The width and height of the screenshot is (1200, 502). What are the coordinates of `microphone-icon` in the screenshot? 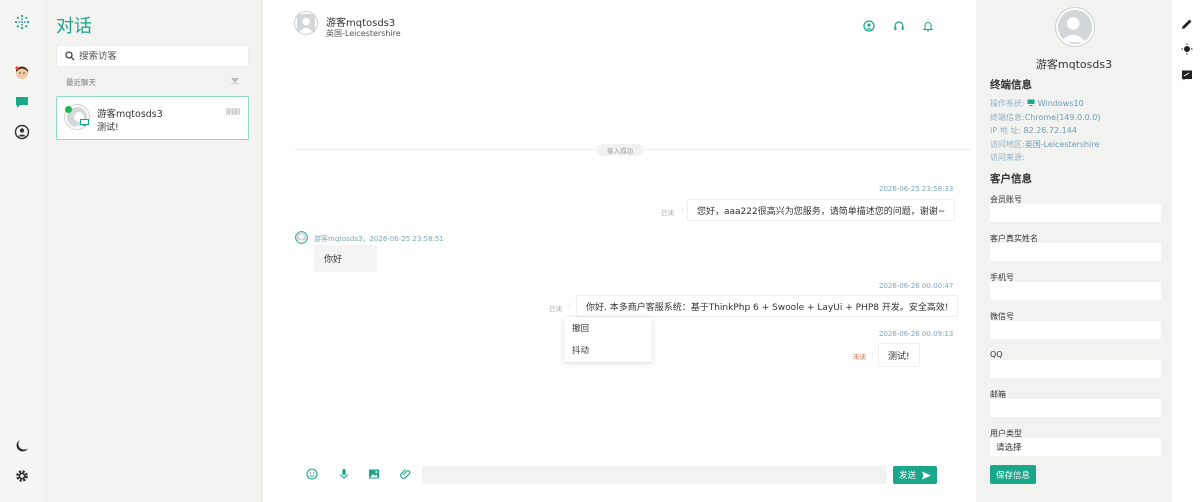 It's located at (344, 474).